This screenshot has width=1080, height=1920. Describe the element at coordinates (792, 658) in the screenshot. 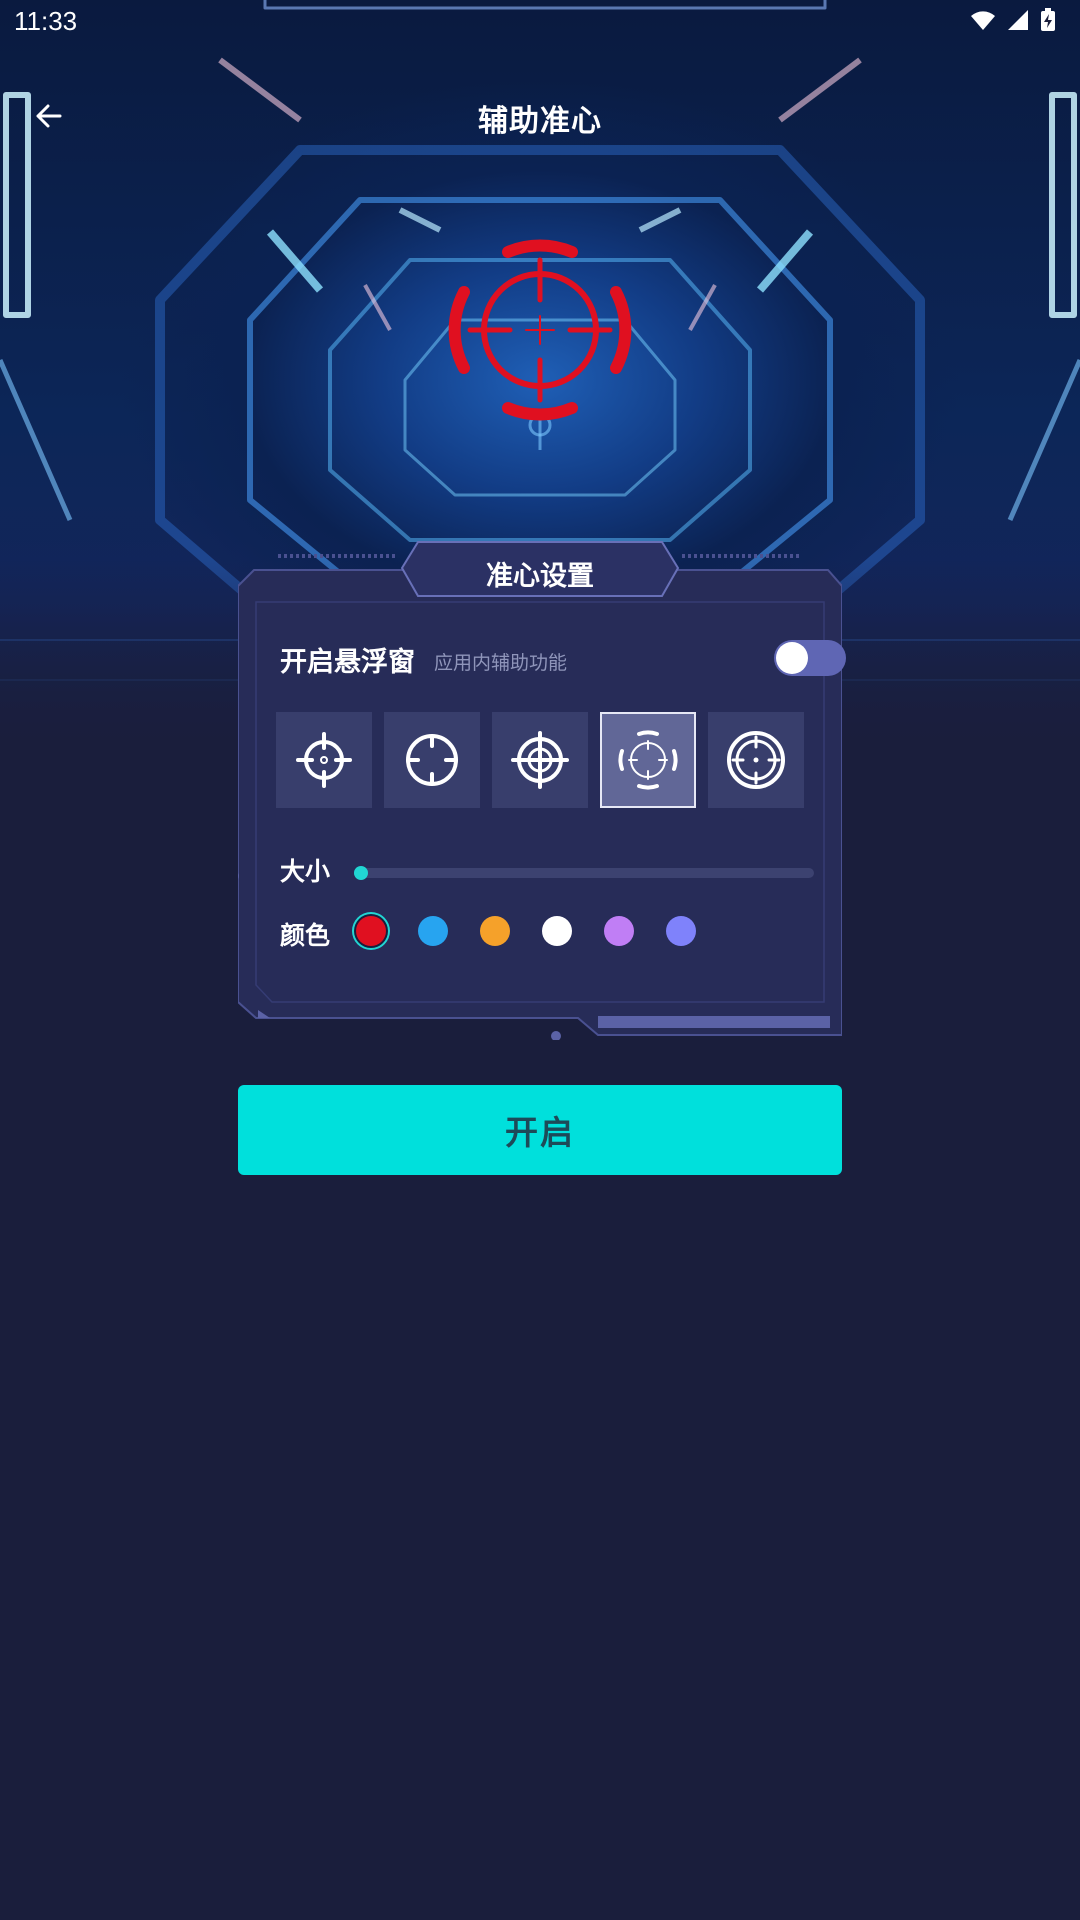

I see `toggle-knob` at that location.